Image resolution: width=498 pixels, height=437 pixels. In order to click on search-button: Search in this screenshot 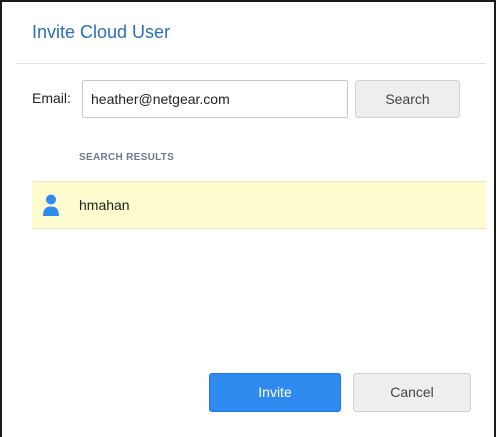, I will do `click(407, 99)`.